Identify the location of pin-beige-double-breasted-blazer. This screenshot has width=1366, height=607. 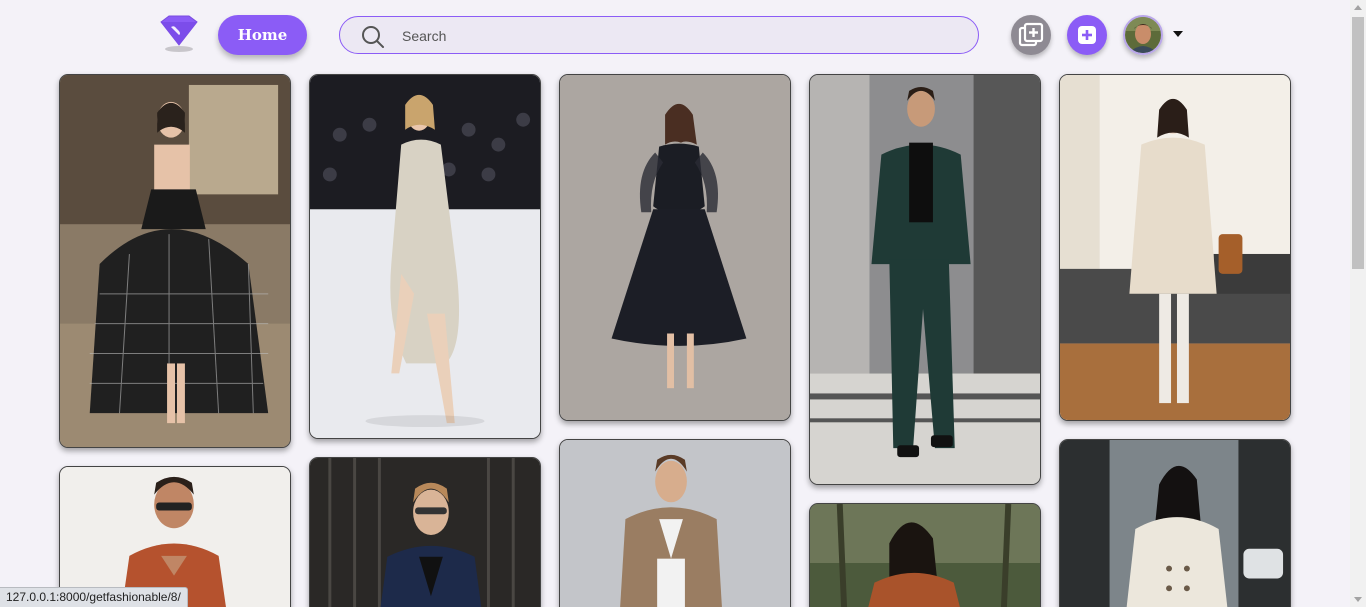
(925, 555).